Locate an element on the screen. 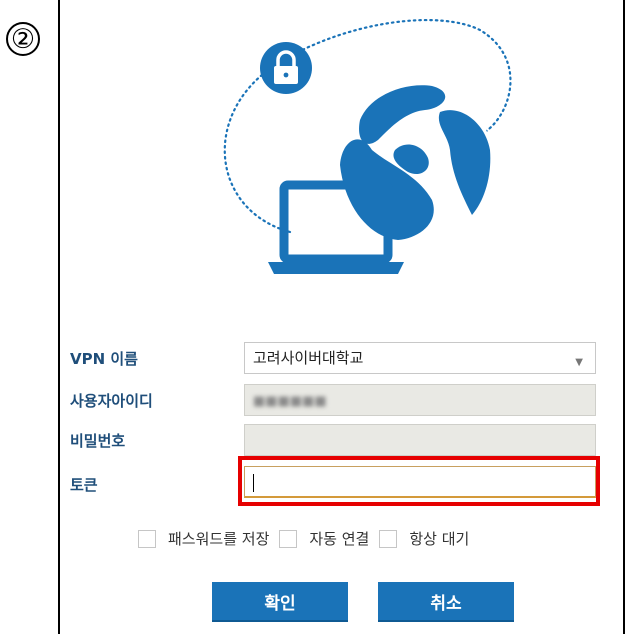 The width and height of the screenshot is (633, 634). save-password-option: 패스워드를 저장 is located at coordinates (203, 538).